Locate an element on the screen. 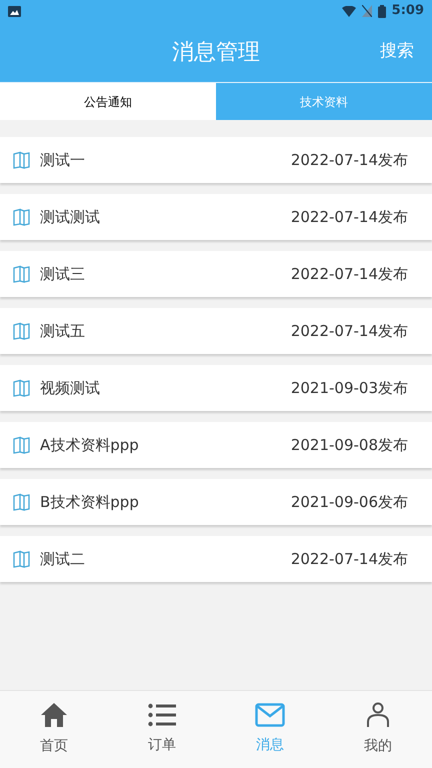 This screenshot has width=432, height=768. item-title: 测试五 is located at coordinates (63, 331).